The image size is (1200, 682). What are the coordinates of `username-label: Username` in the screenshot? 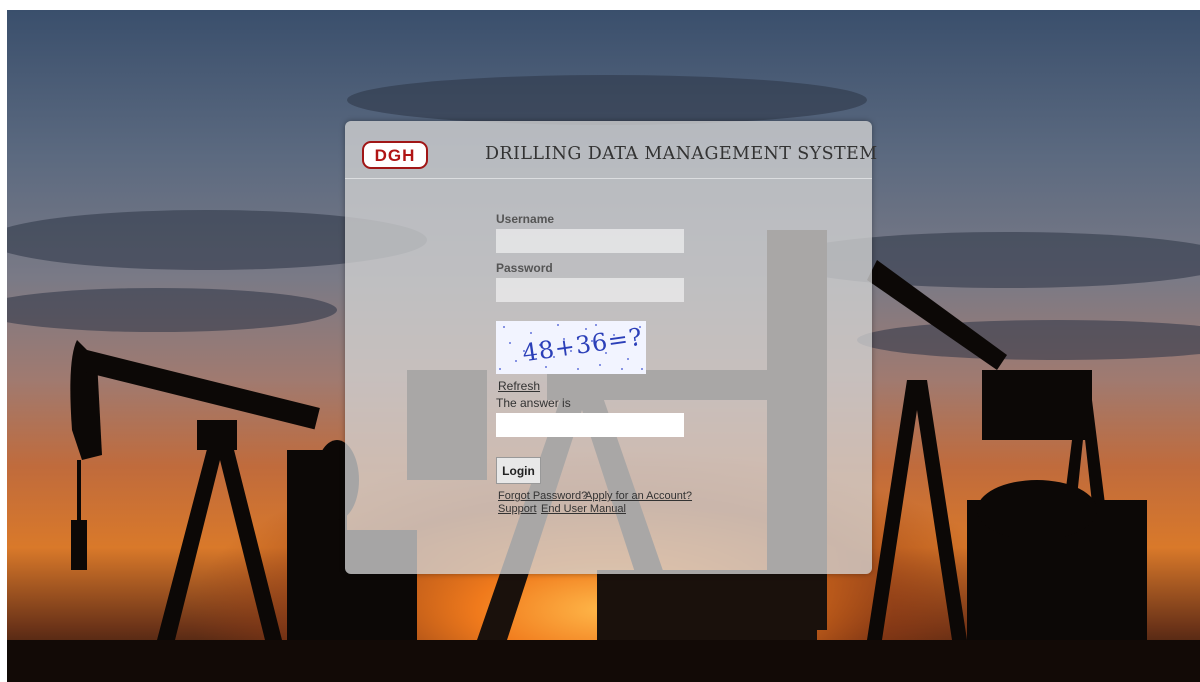 It's located at (525, 219).